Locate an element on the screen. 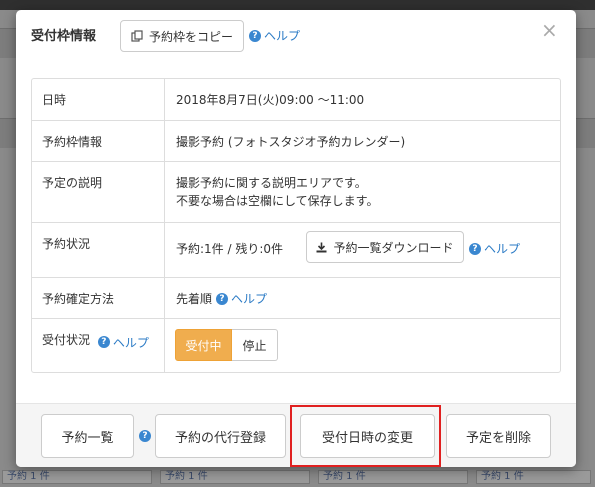 Image resolution: width=595 pixels, height=487 pixels. copy-slot-label: 予約枠をコピー is located at coordinates (190, 36).